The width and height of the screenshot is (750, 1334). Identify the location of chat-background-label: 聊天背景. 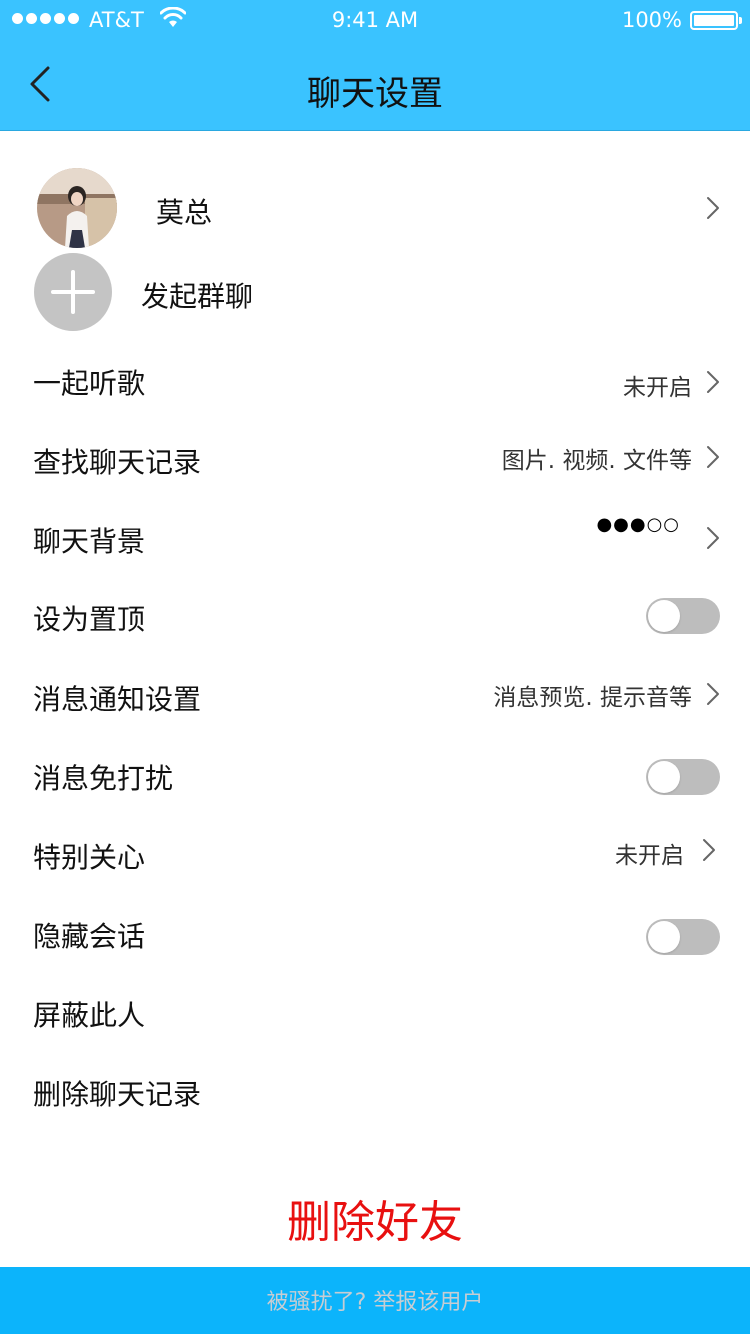
(89, 541).